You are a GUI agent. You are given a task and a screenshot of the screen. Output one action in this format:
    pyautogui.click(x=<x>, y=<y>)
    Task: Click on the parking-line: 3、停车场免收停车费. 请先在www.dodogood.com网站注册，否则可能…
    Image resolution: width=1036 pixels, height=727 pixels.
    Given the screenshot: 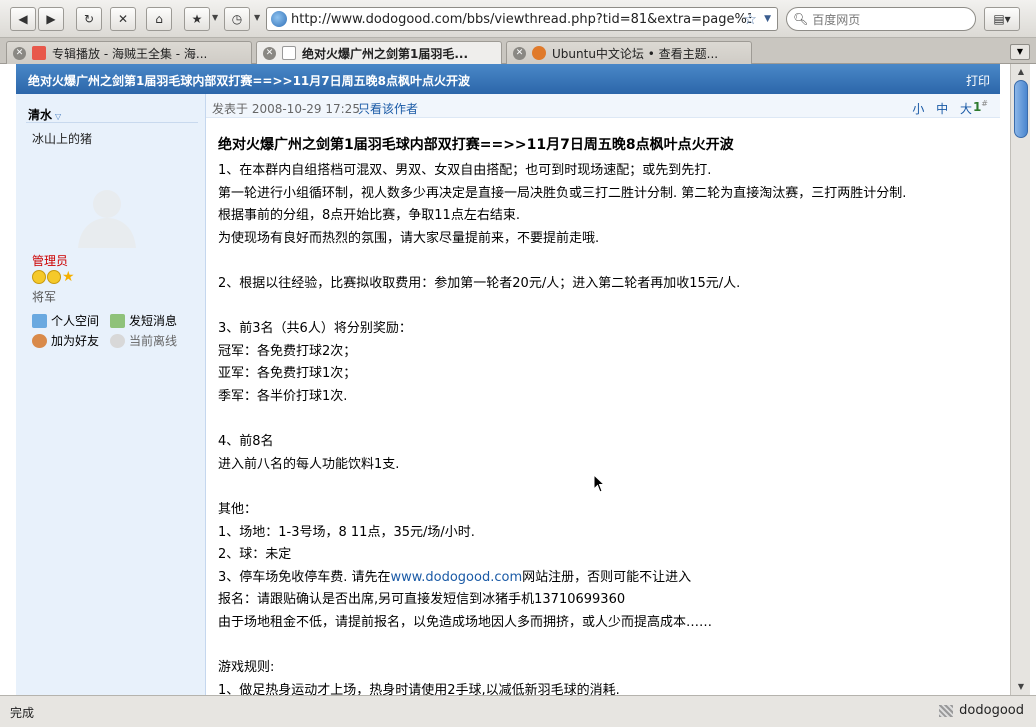 What is the action you would take?
    pyautogui.click(x=603, y=578)
    